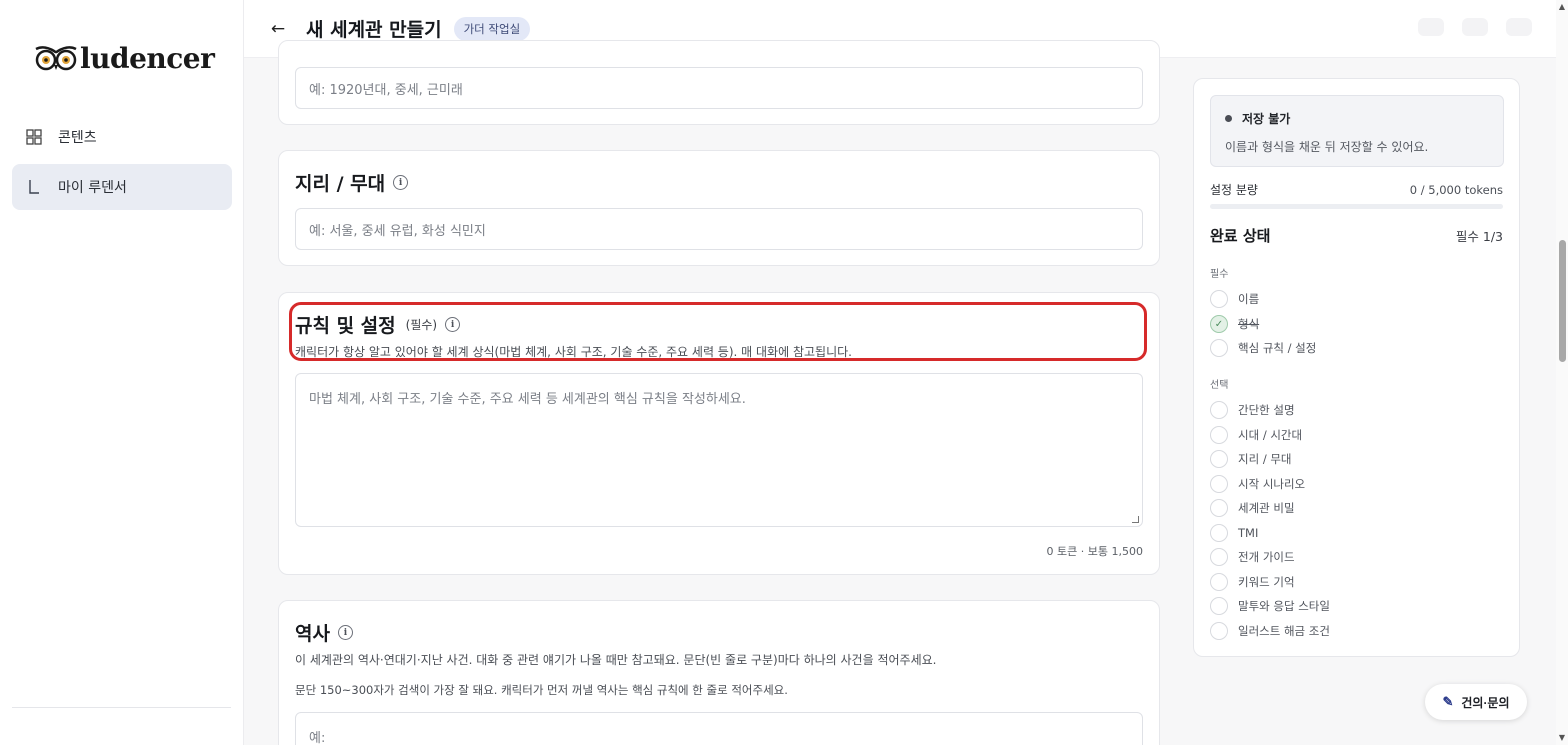  What do you see at coordinates (1094, 551) in the screenshot?
I see `token-count: 0 토큰 · 보통 1,500` at bounding box center [1094, 551].